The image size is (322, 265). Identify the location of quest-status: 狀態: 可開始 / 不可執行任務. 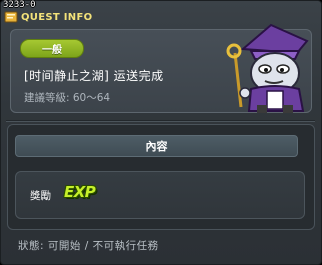
(88, 246).